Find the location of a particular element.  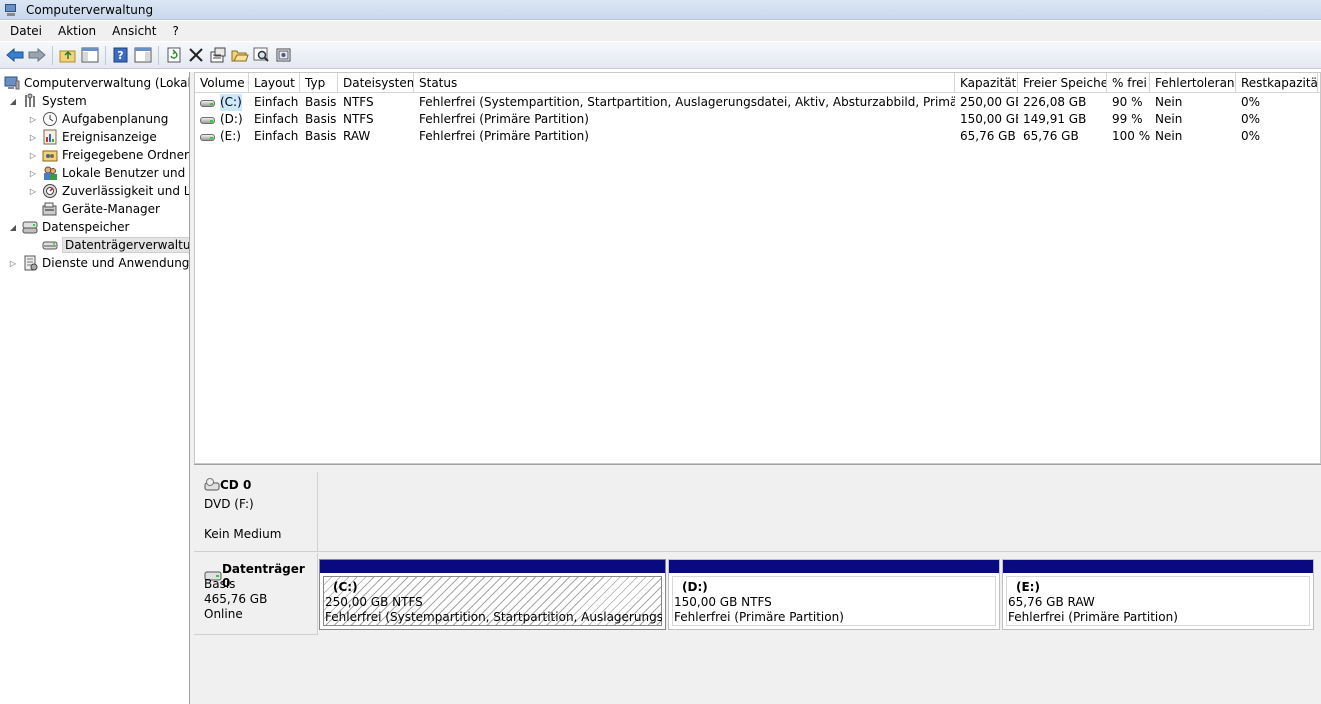

properties-icon is located at coordinates (217, 55).